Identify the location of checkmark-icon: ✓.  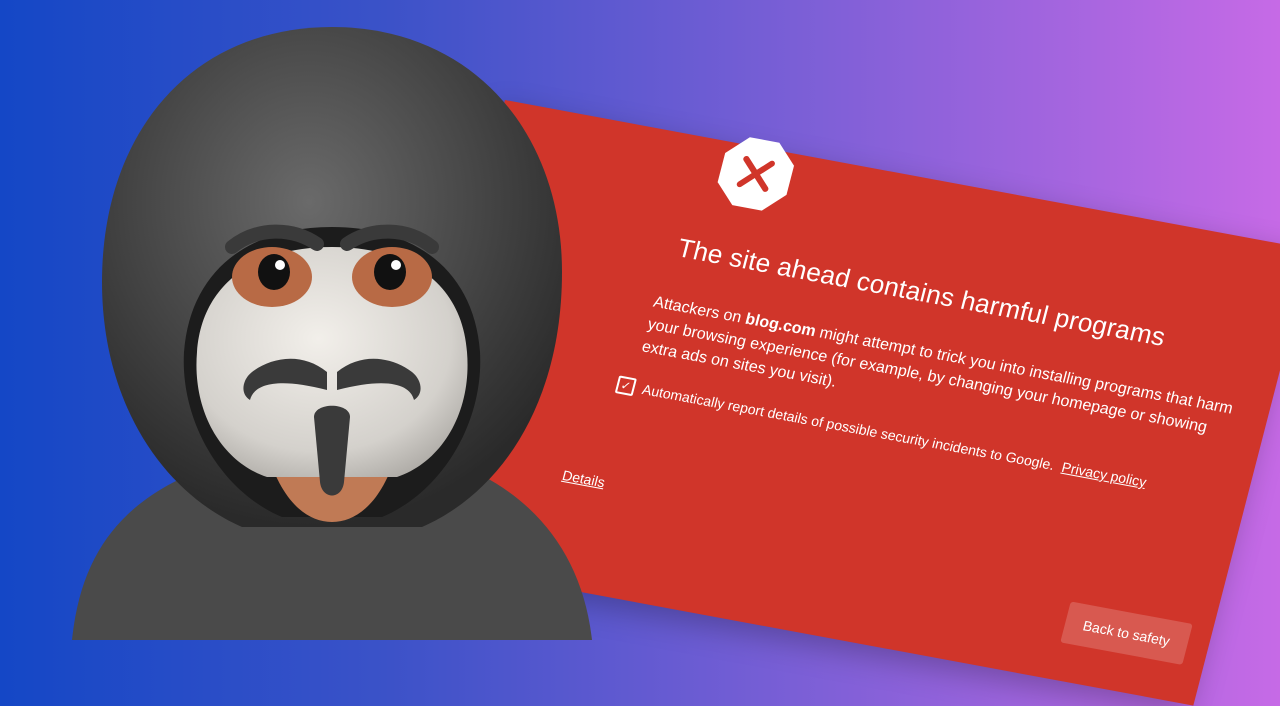
(626, 386).